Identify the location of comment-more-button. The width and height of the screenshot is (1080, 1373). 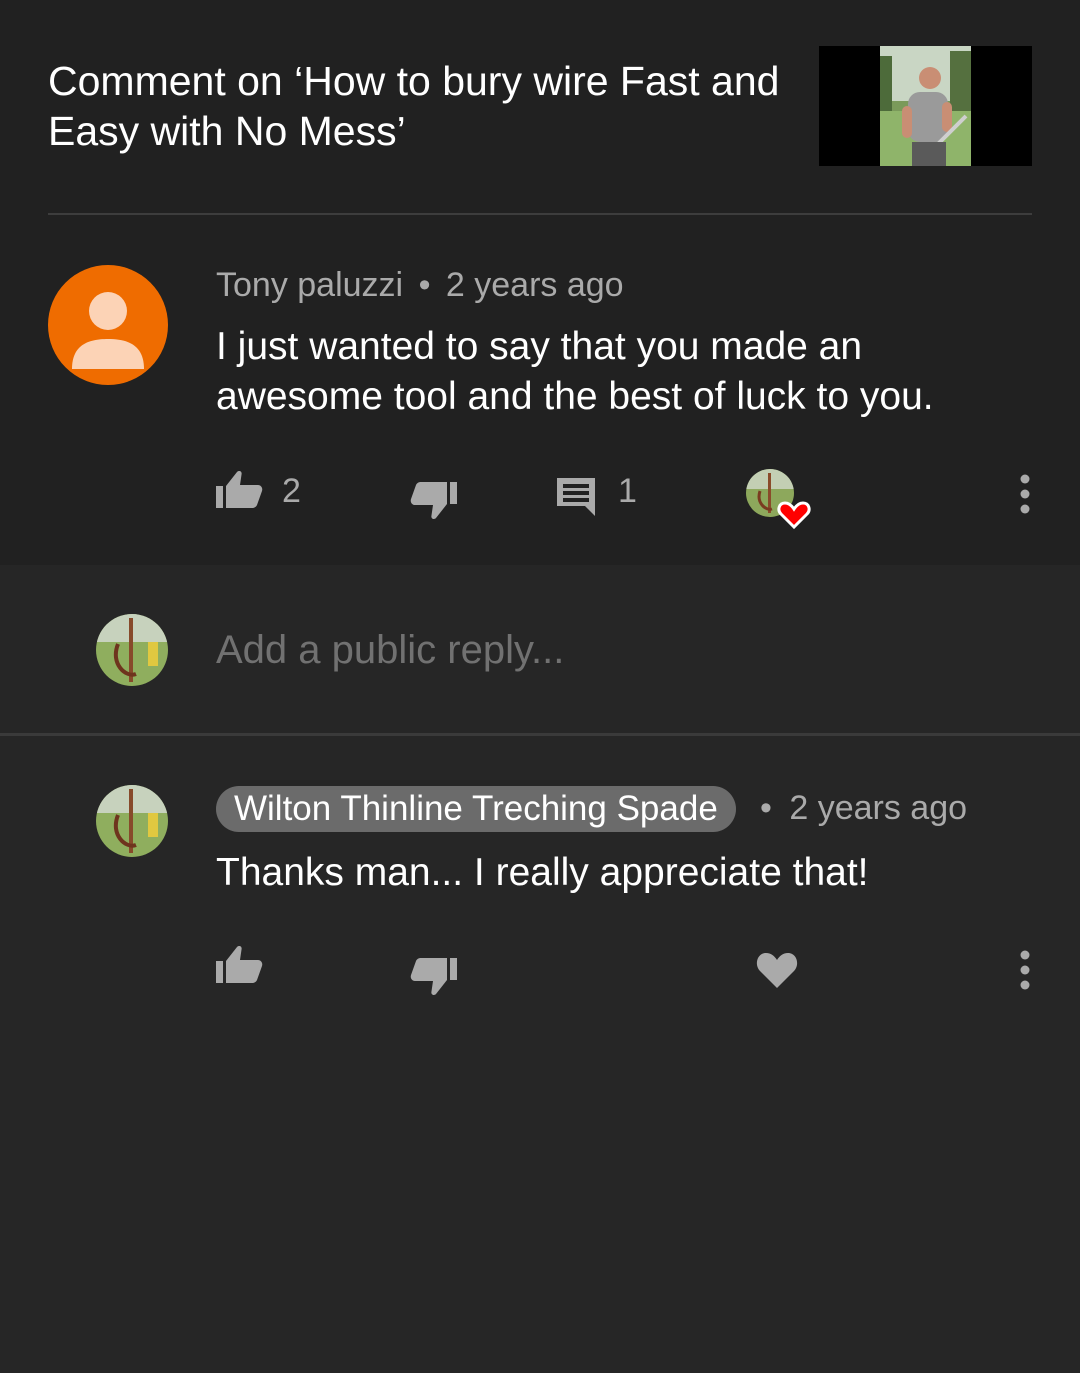
(1025, 496).